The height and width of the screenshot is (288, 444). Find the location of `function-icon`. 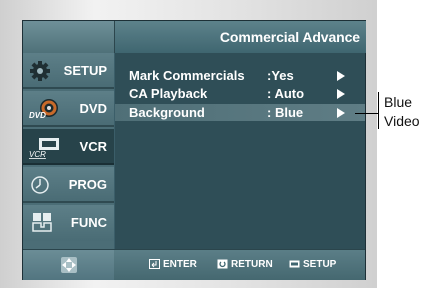

function-icon is located at coordinates (42, 222).